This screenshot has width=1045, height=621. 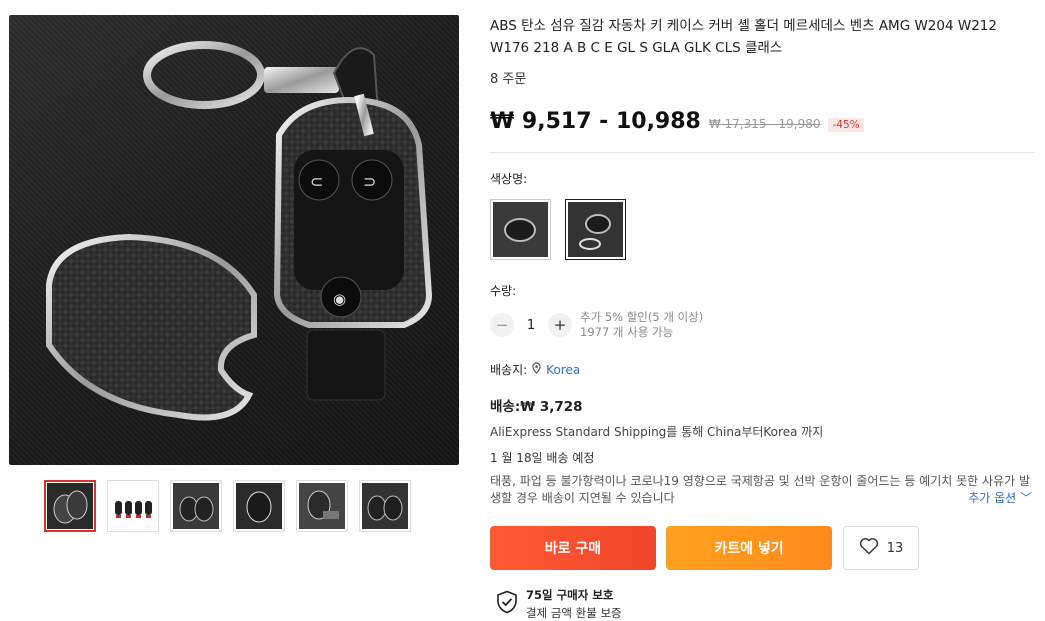 What do you see at coordinates (508, 79) in the screenshot?
I see `order-count: 8 주문` at bounding box center [508, 79].